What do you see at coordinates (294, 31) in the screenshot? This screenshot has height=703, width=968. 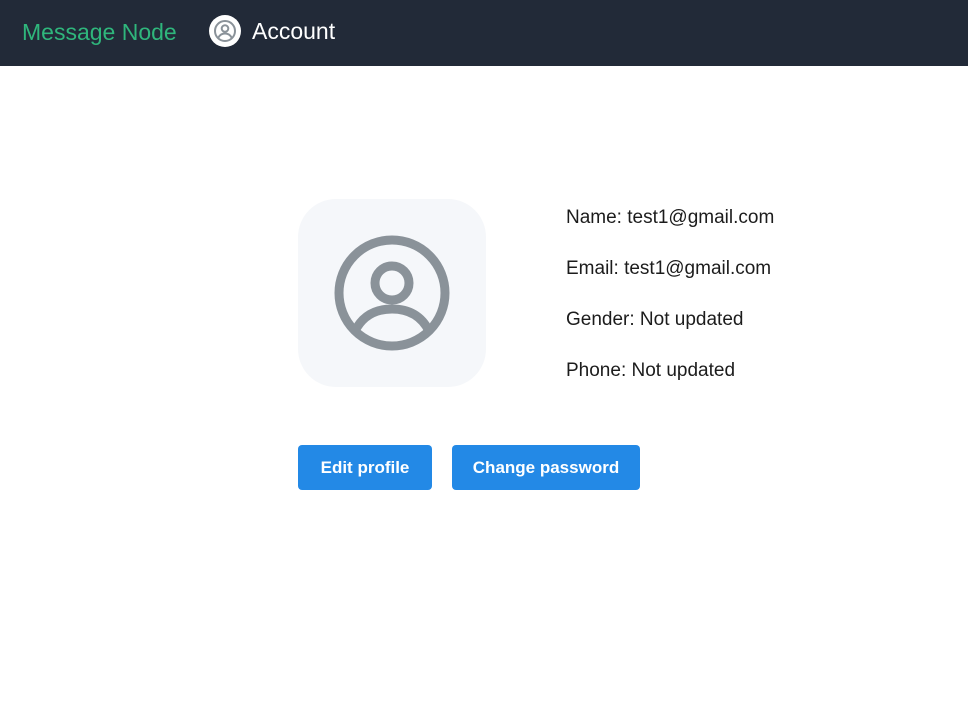 I see `account-label: Account` at bounding box center [294, 31].